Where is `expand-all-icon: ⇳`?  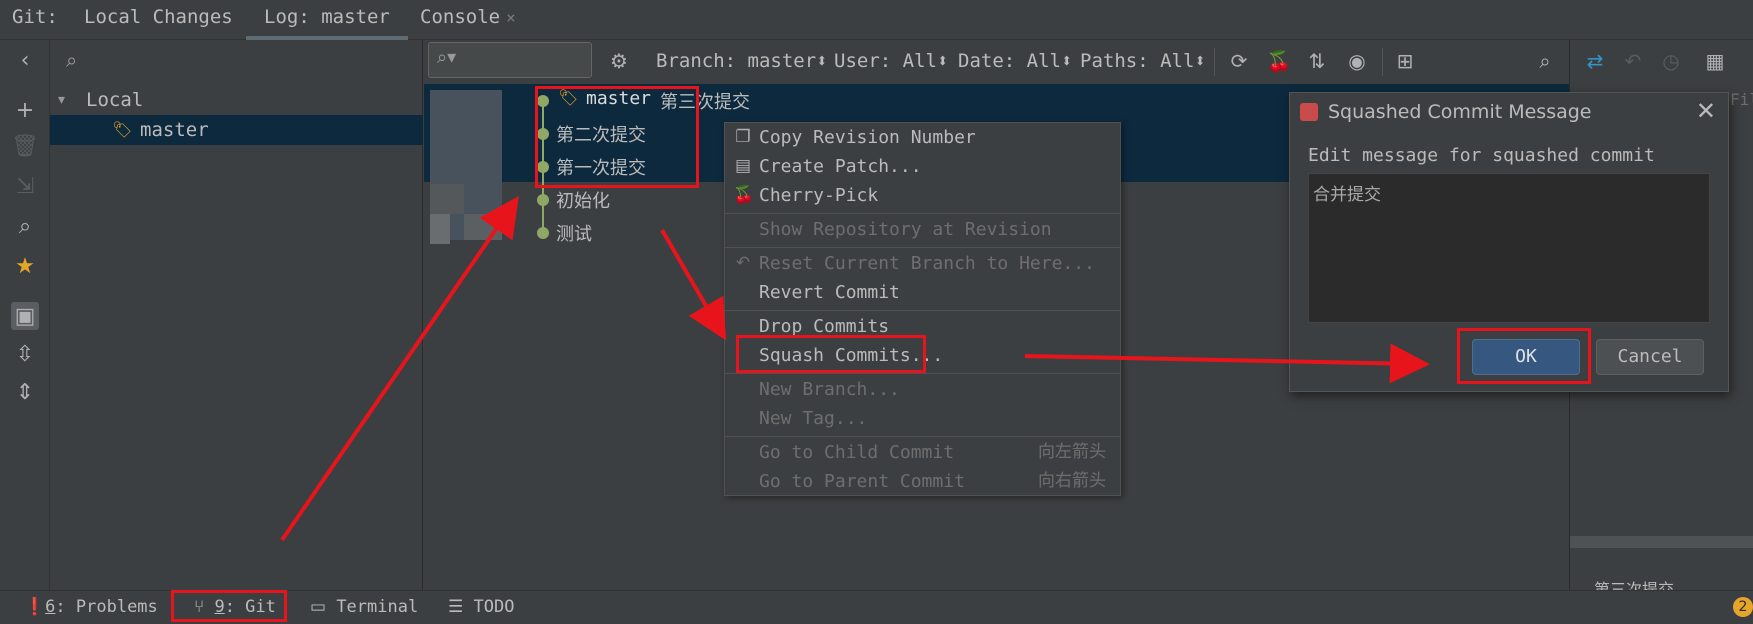 expand-all-icon: ⇳ is located at coordinates (25, 354).